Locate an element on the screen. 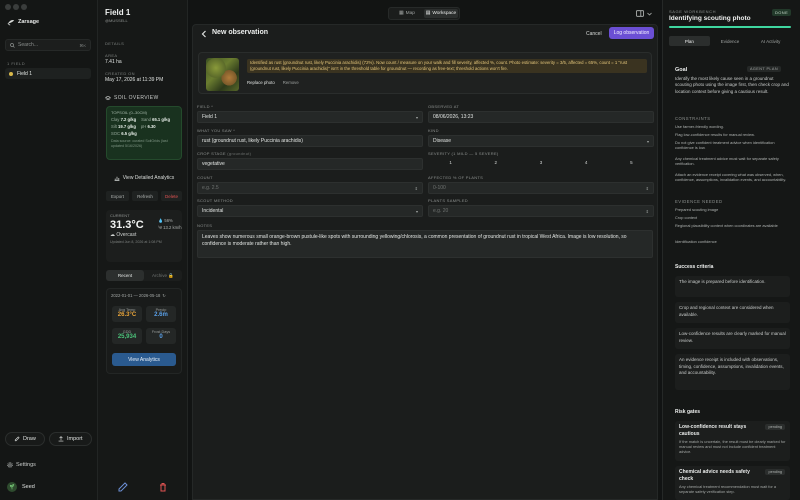 The width and height of the screenshot is (800, 500). evidence-item: Prepared scouting image is located at coordinates (697, 209).